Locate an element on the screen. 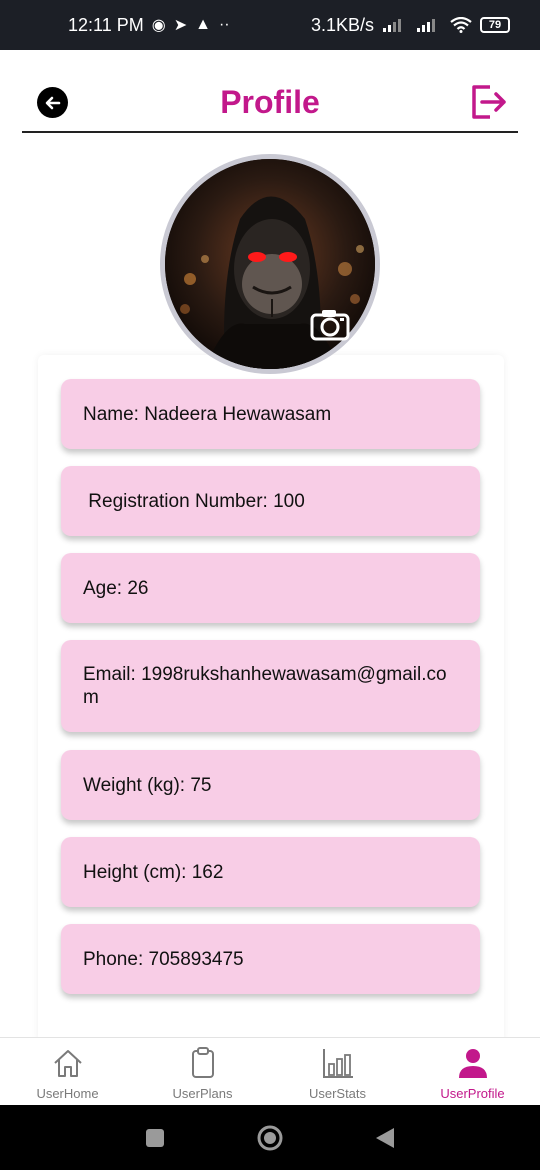 This screenshot has width=540, height=1170. app-notification-icon: ▲ is located at coordinates (203, 24).